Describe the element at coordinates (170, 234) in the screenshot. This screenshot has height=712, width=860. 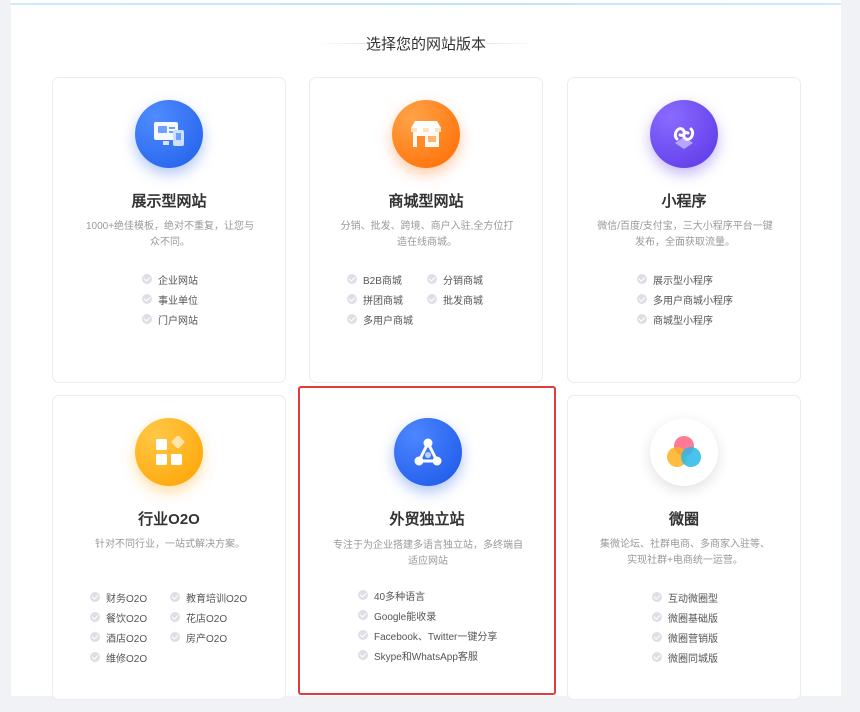
I see `card-description: 1000+绝佳模板，绝对不重复，让您与众不同。` at that location.